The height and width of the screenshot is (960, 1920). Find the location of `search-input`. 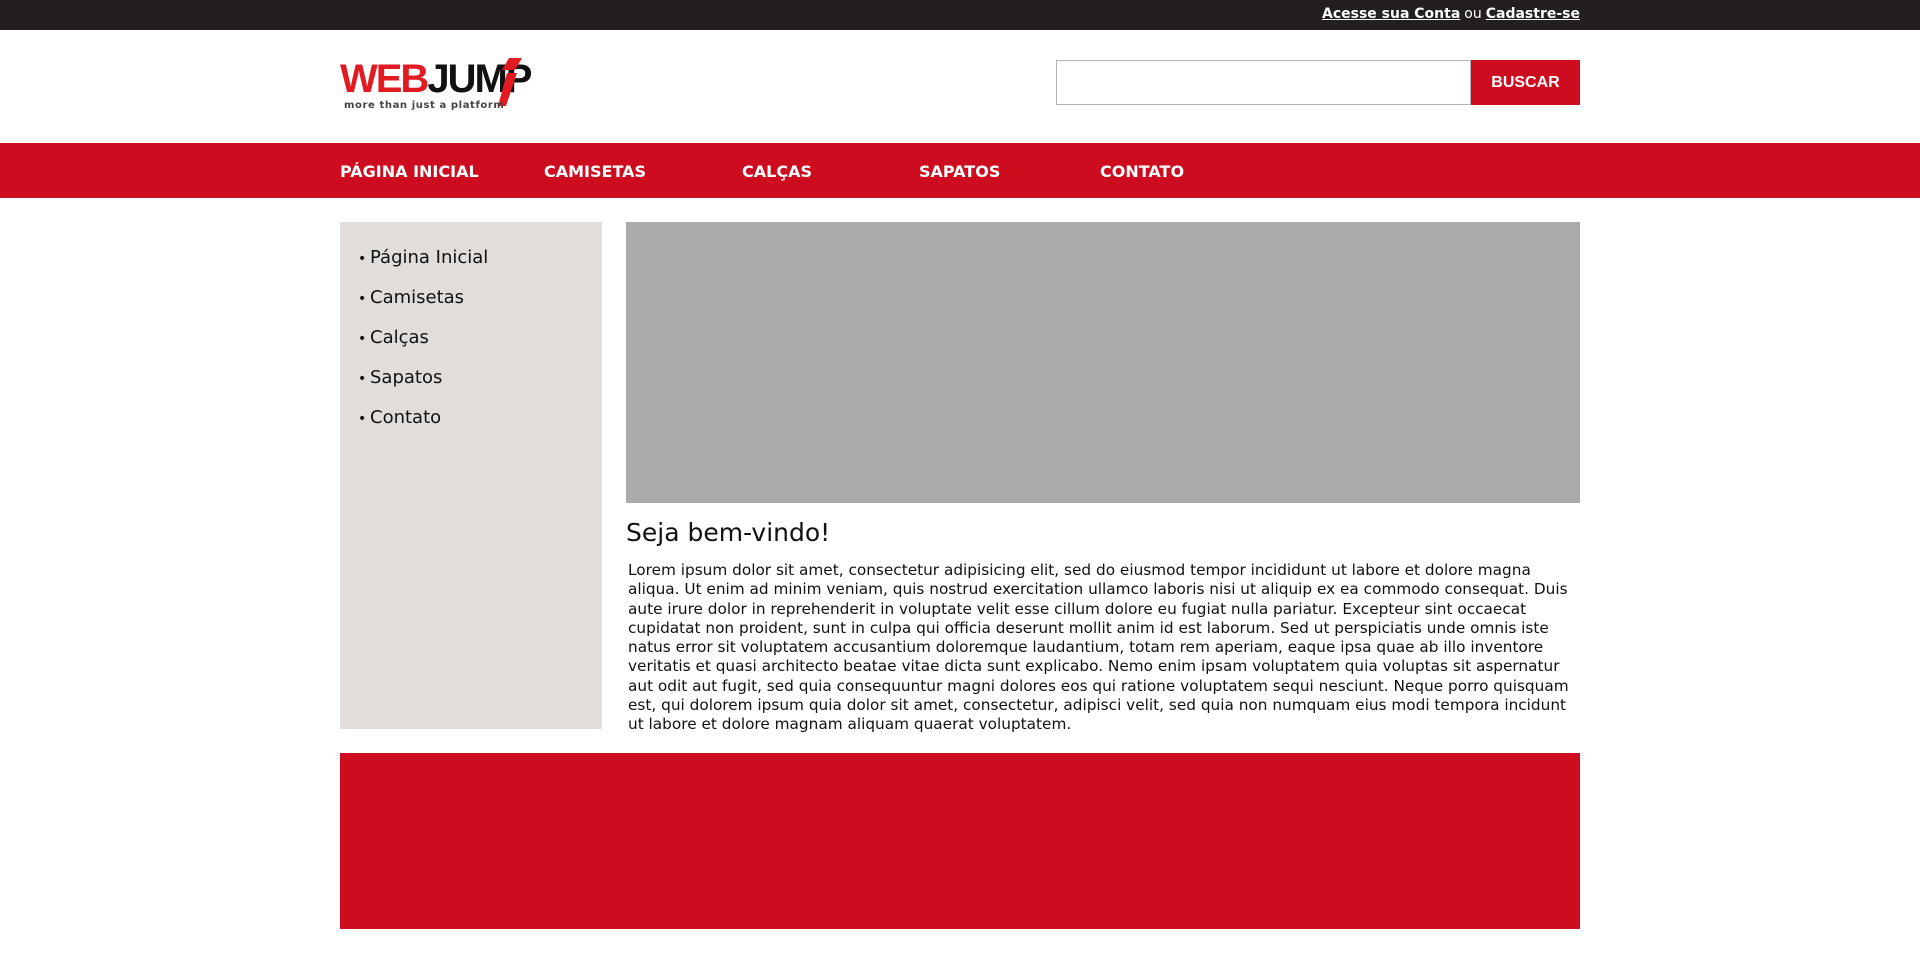

search-input is located at coordinates (1263, 82).